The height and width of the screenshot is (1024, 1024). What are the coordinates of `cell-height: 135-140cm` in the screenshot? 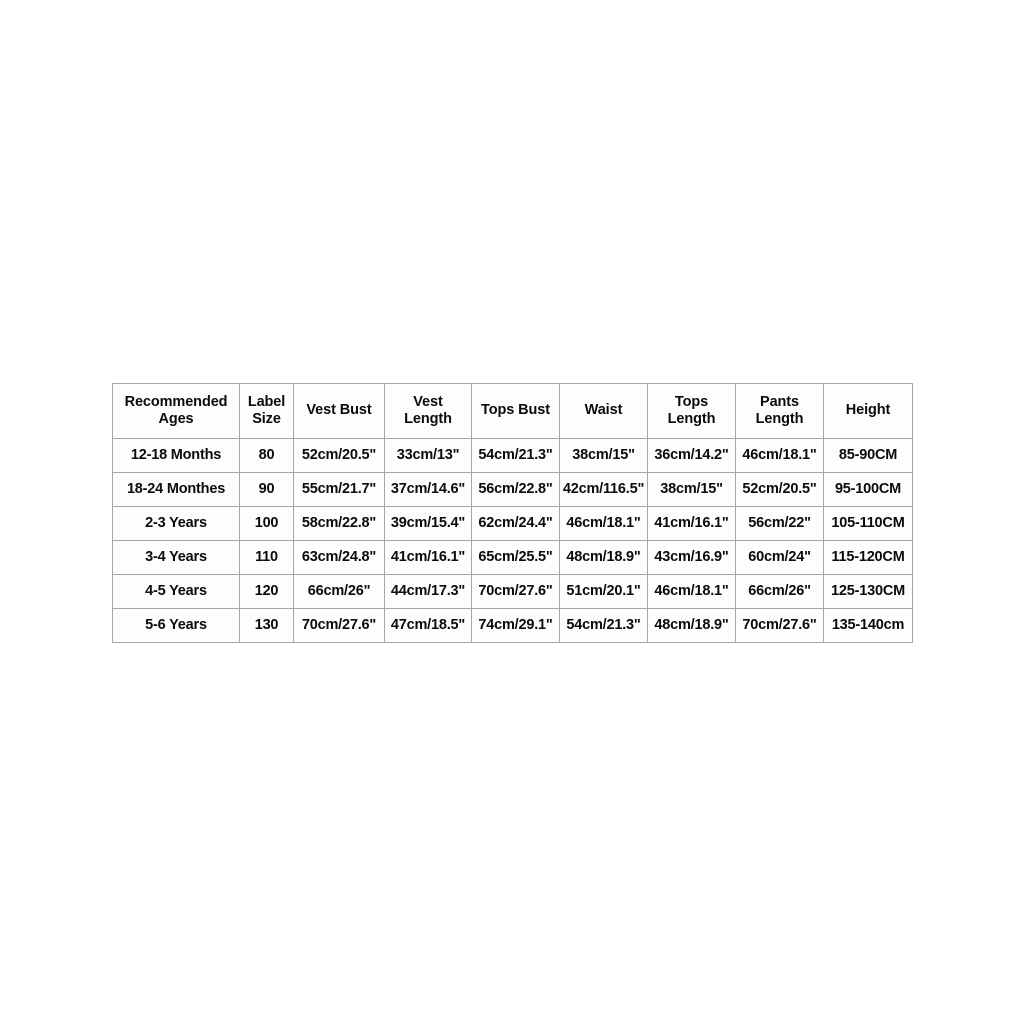 It's located at (868, 625).